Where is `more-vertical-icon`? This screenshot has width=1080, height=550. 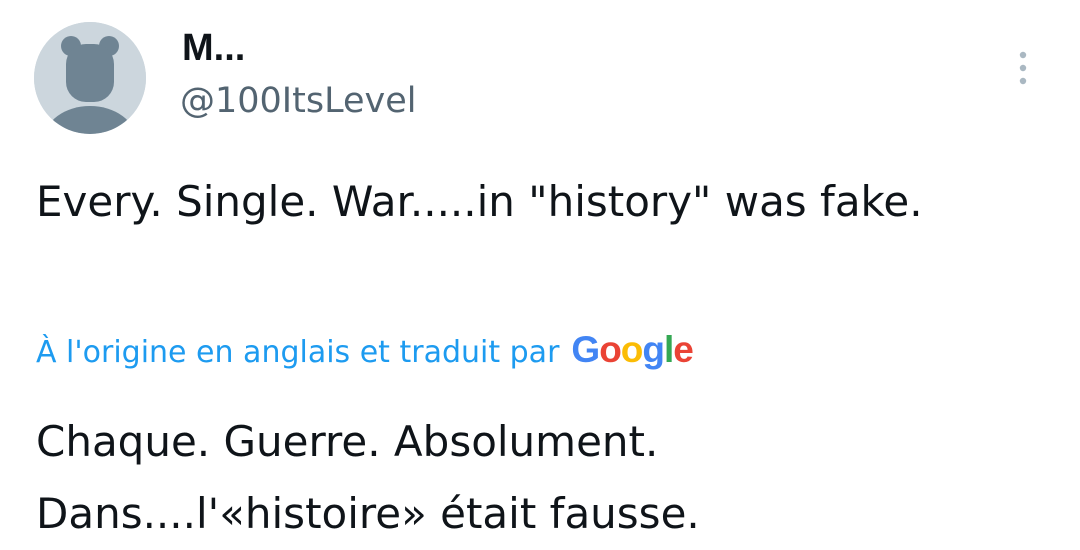
more-vertical-icon is located at coordinates (1023, 68).